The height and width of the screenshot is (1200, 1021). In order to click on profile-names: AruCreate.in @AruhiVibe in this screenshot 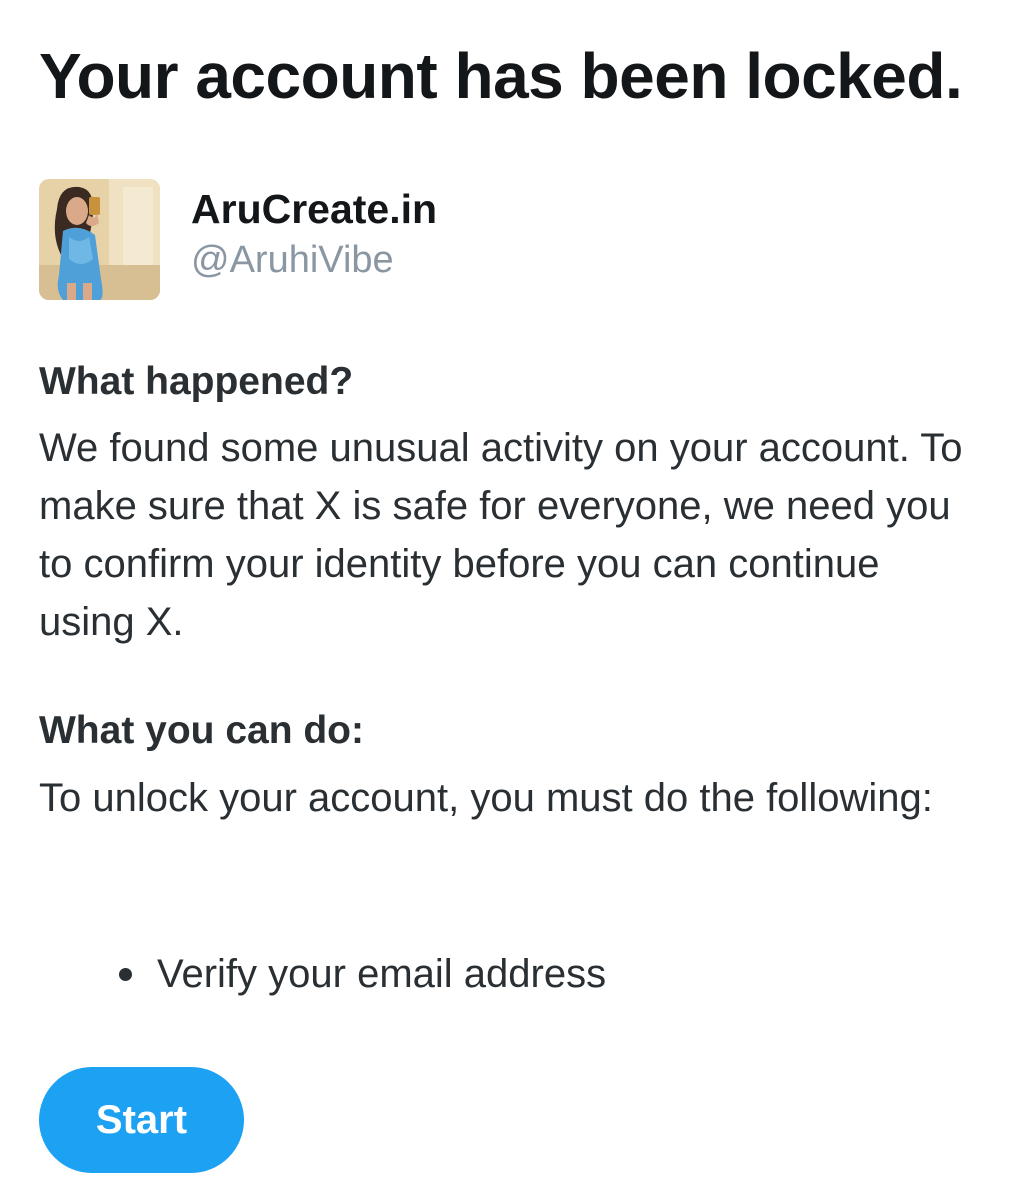, I will do `click(314, 232)`.